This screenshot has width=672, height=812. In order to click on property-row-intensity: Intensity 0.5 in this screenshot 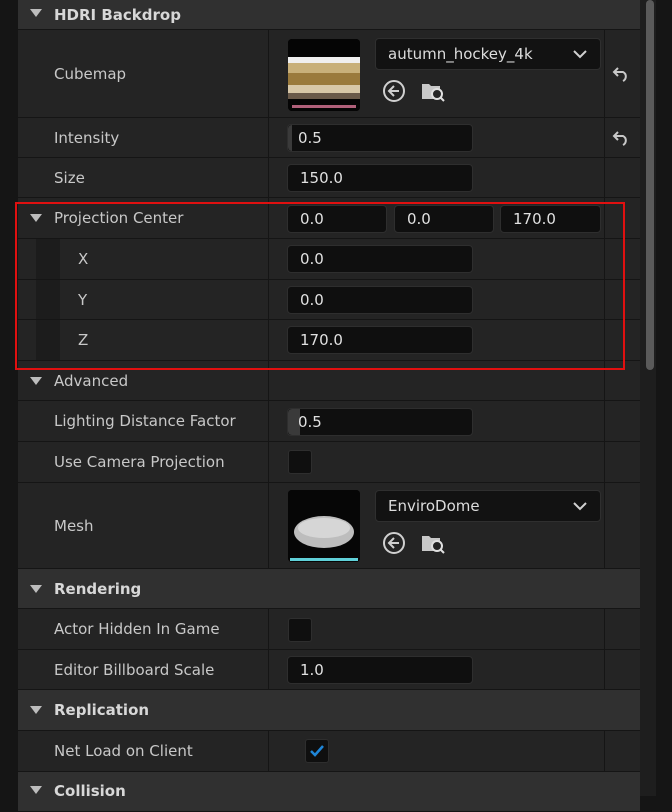, I will do `click(329, 138)`.